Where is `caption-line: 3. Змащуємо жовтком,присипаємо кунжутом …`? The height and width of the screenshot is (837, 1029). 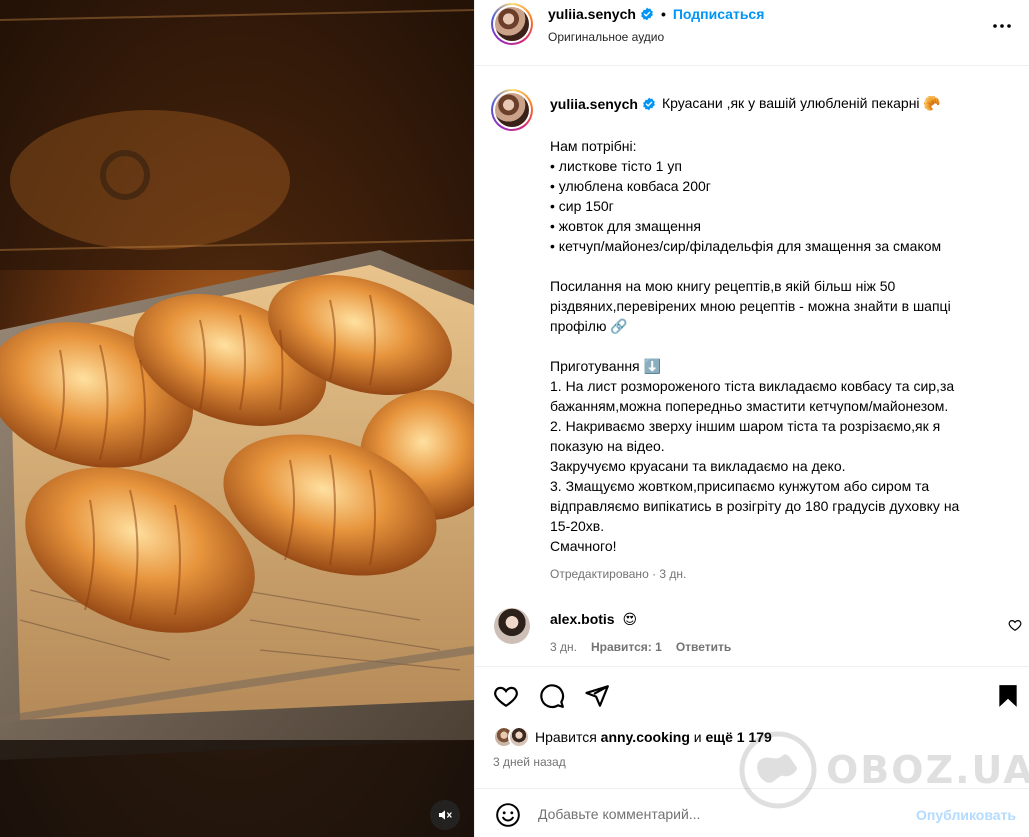 caption-line: 3. Змащуємо жовтком,присипаємо кунжутом … is located at coordinates (740, 486).